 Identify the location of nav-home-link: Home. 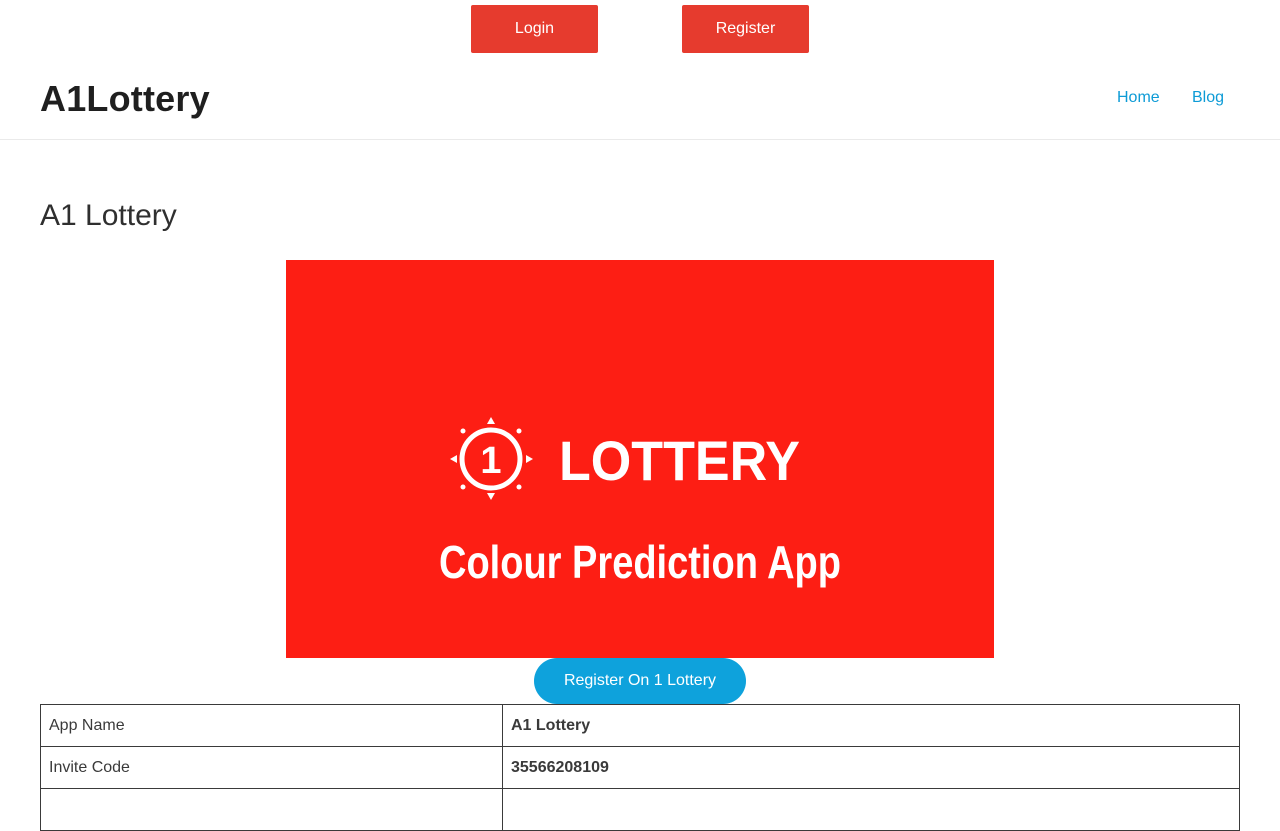
(1138, 98).